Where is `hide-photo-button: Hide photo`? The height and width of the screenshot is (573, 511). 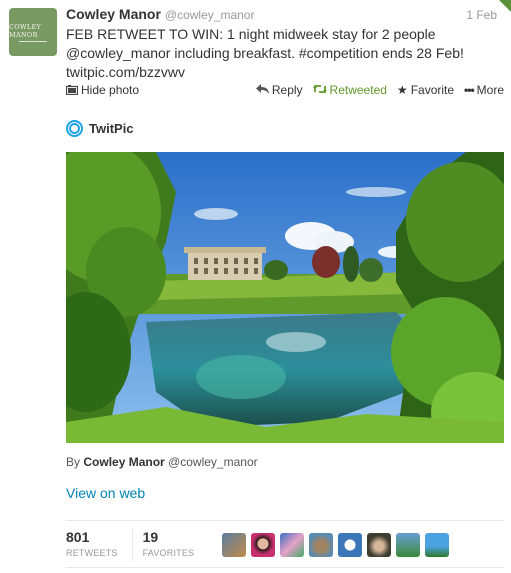
hide-photo-button: Hide photo is located at coordinates (102, 90).